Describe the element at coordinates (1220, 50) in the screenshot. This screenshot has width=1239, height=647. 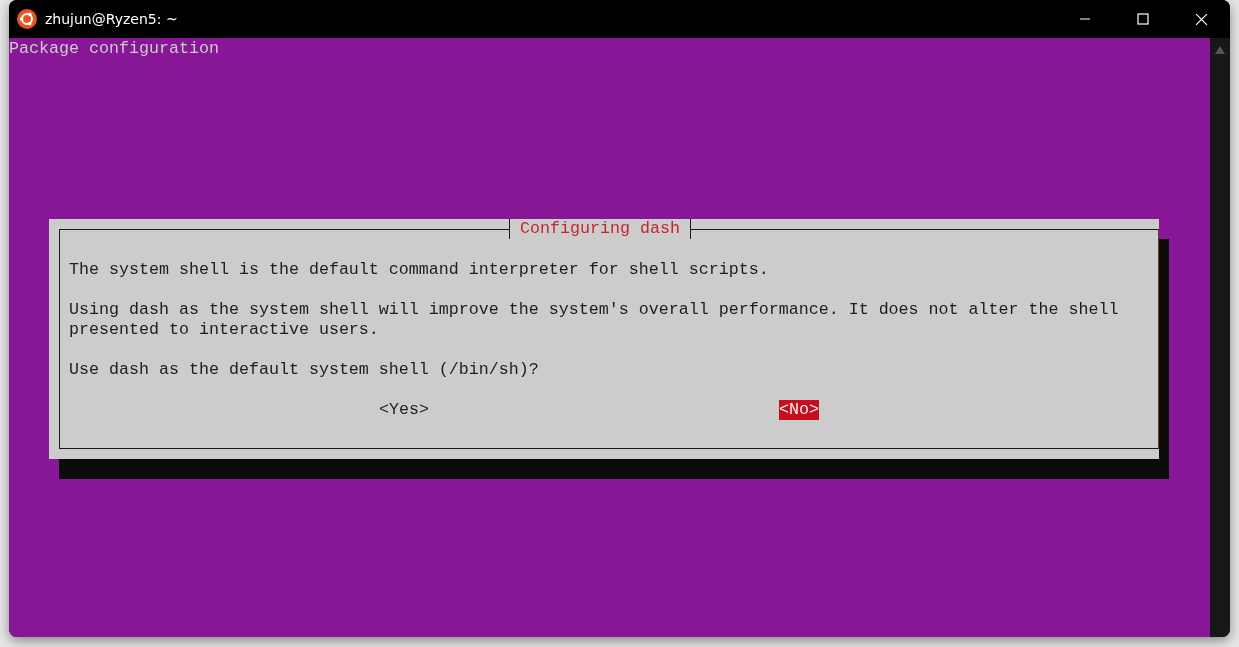
I see `scroll-up-icon` at that location.